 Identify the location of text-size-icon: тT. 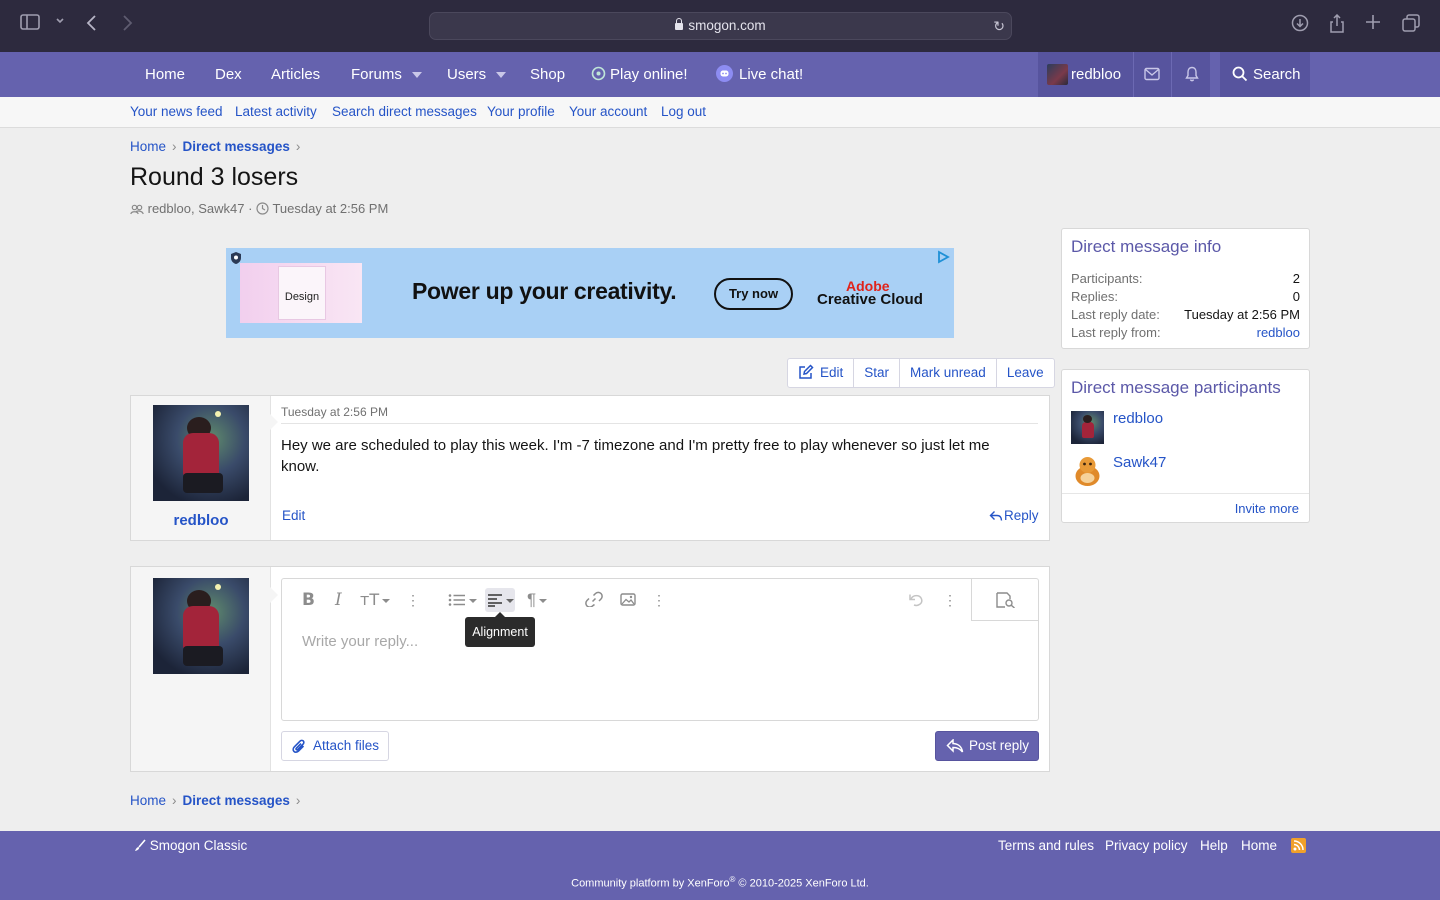
(375, 600).